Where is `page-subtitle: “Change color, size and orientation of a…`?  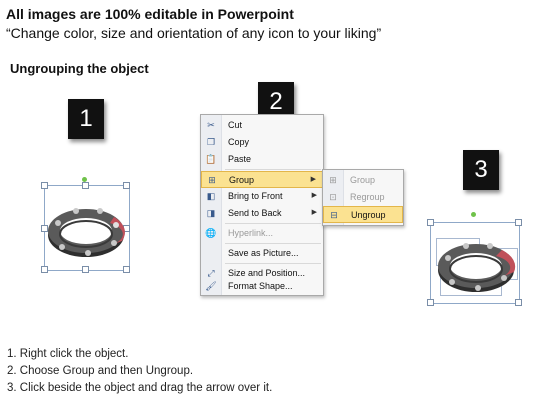
page-subtitle: “Change color, size and orientation of a… is located at coordinates (194, 33).